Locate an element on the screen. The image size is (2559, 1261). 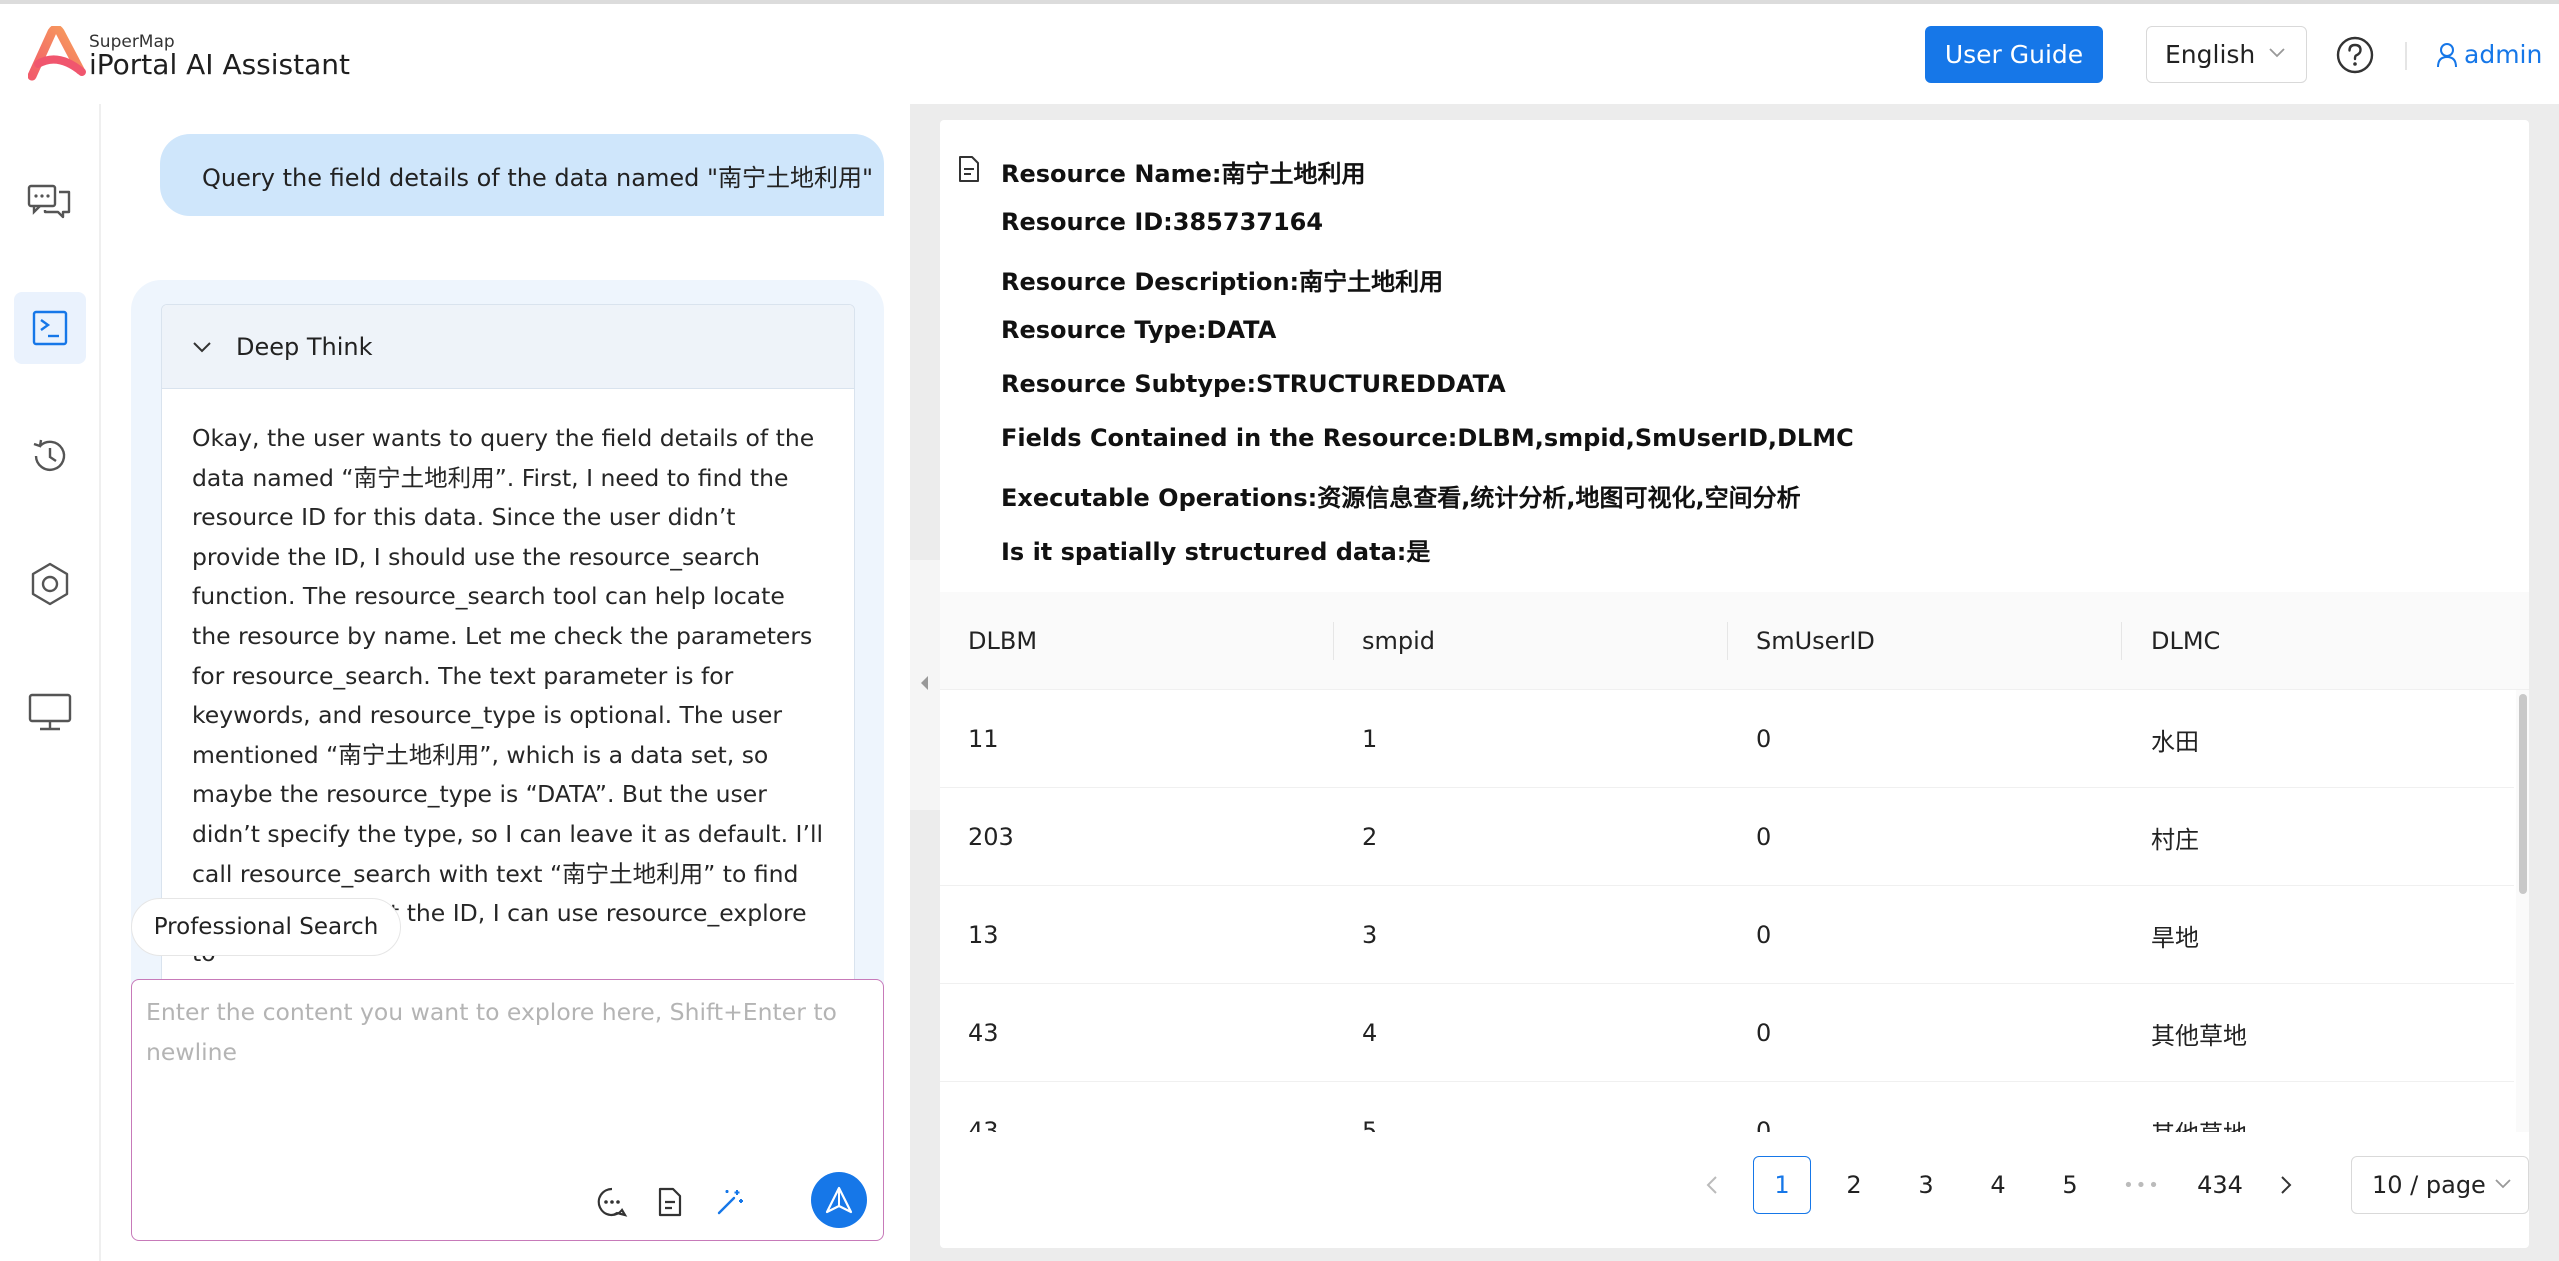
pagination: 1 2 3 4 5 ••• 434 10 / page is located at coordinates (1734, 1186).